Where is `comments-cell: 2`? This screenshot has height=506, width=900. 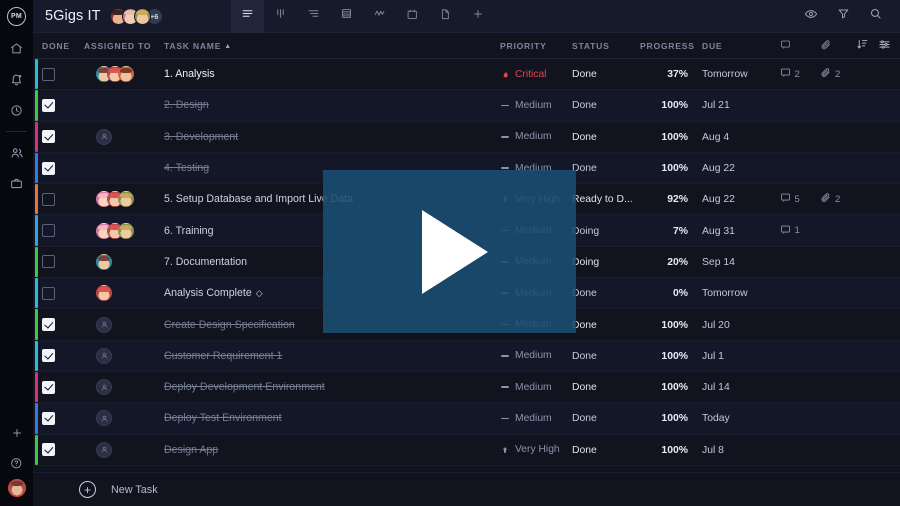 comments-cell: 2 is located at coordinates (800, 74).